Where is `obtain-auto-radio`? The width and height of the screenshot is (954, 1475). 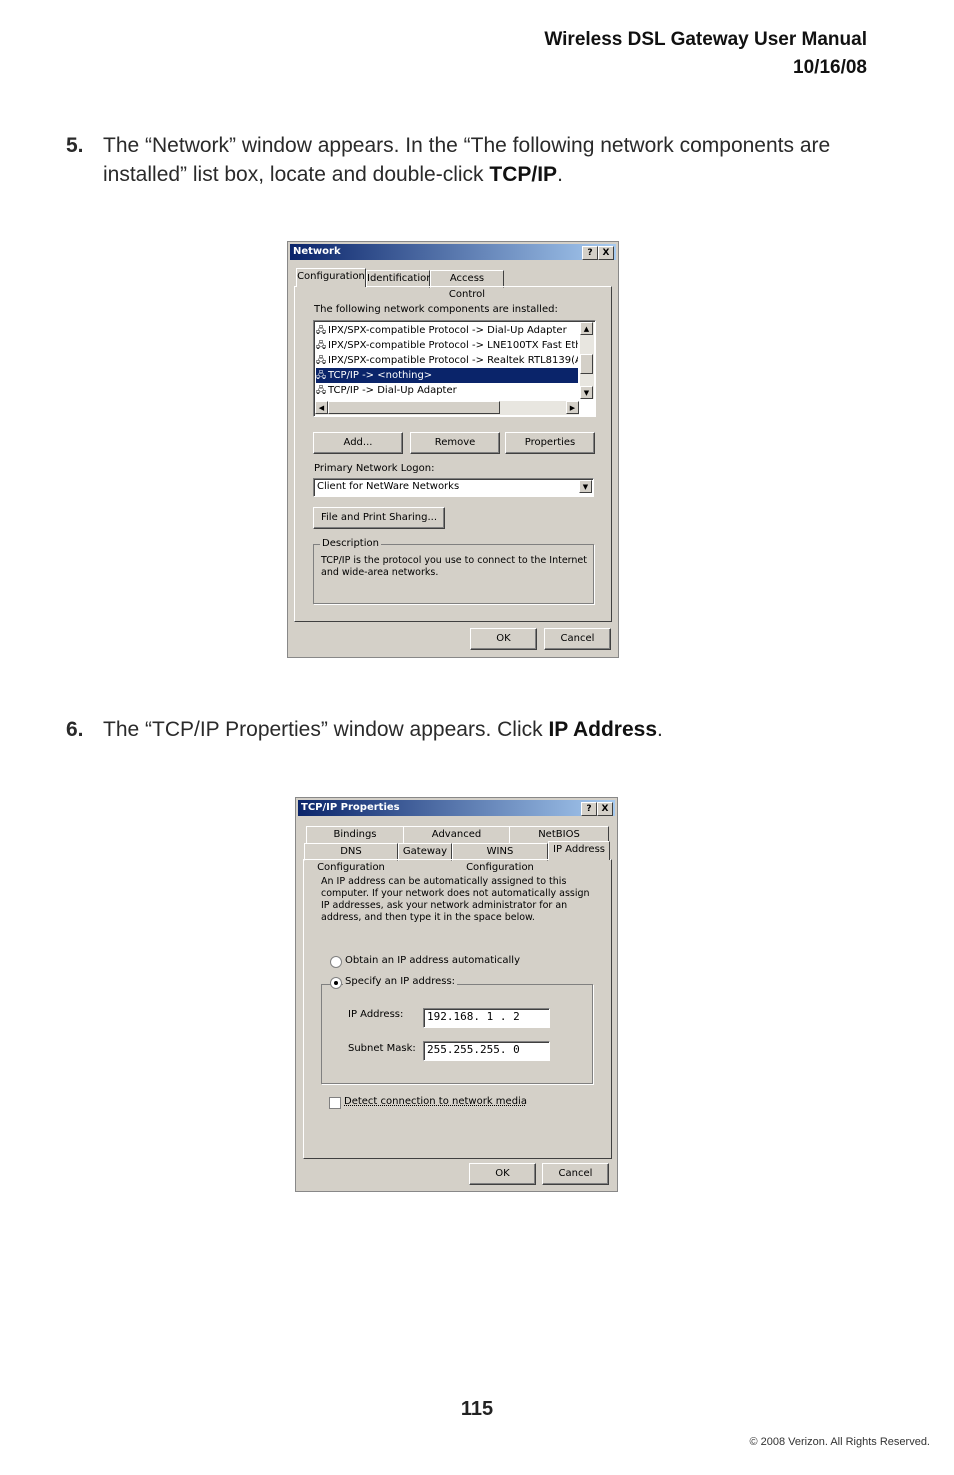 obtain-auto-radio is located at coordinates (336, 962).